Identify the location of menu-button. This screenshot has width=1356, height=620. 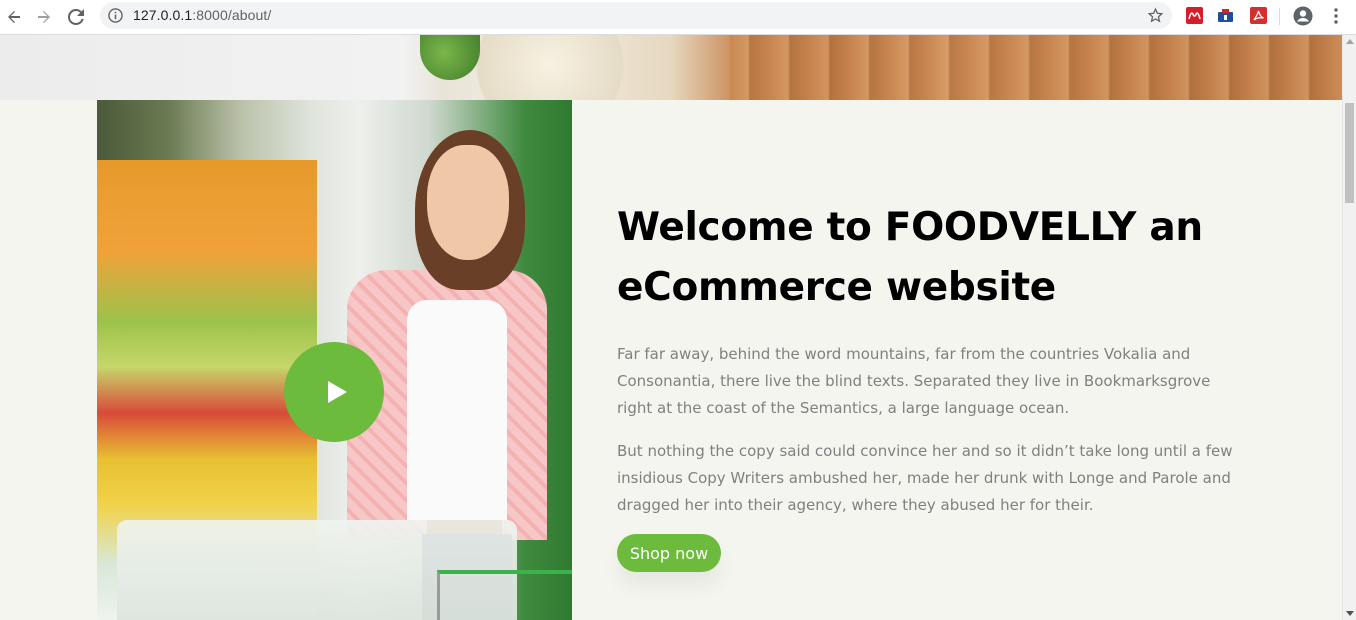
(1336, 16).